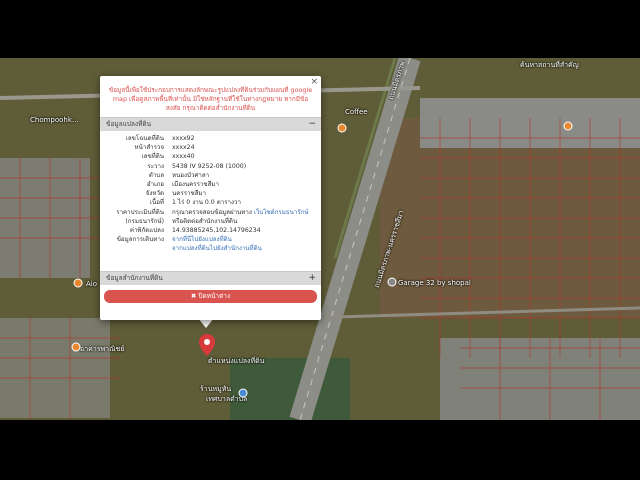 This screenshot has width=640, height=480. What do you see at coordinates (144, 138) in the screenshot?
I see `detail-key: เลขโฉนดที่ดิน` at bounding box center [144, 138].